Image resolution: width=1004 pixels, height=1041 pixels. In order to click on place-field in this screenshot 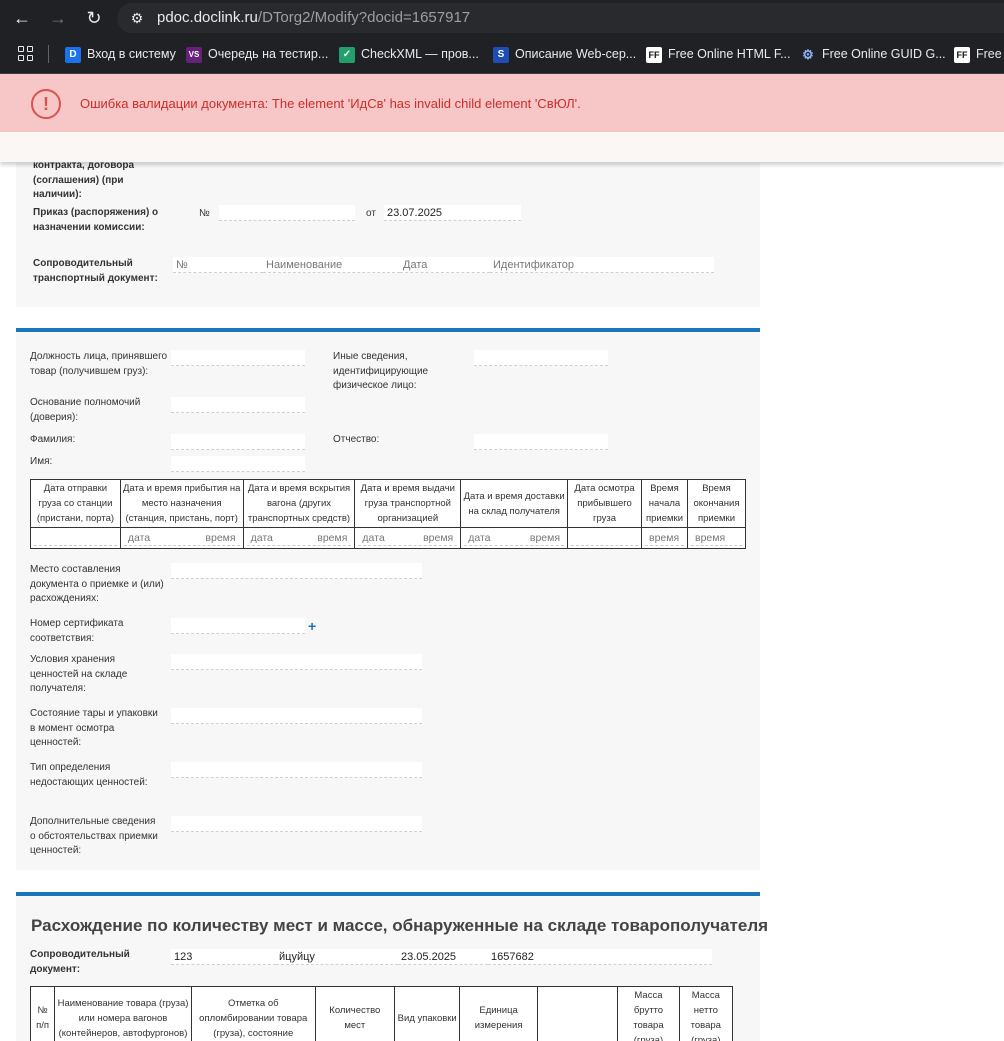, I will do `click(296, 571)`.